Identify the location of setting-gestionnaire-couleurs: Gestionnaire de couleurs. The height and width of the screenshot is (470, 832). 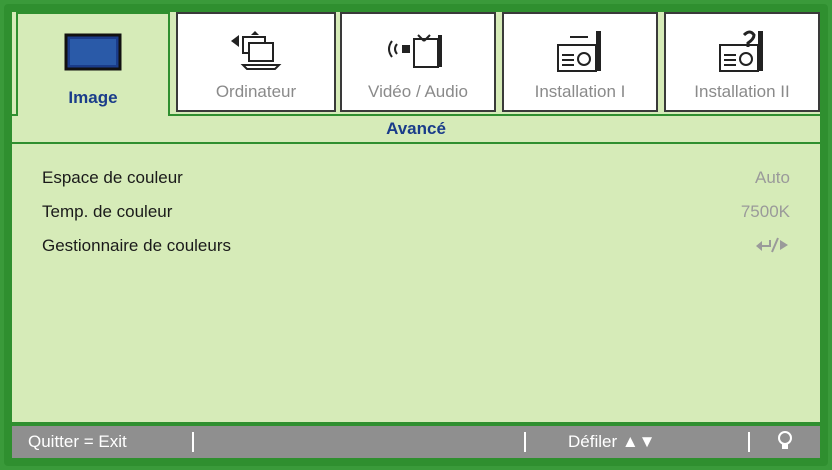
(418, 246).